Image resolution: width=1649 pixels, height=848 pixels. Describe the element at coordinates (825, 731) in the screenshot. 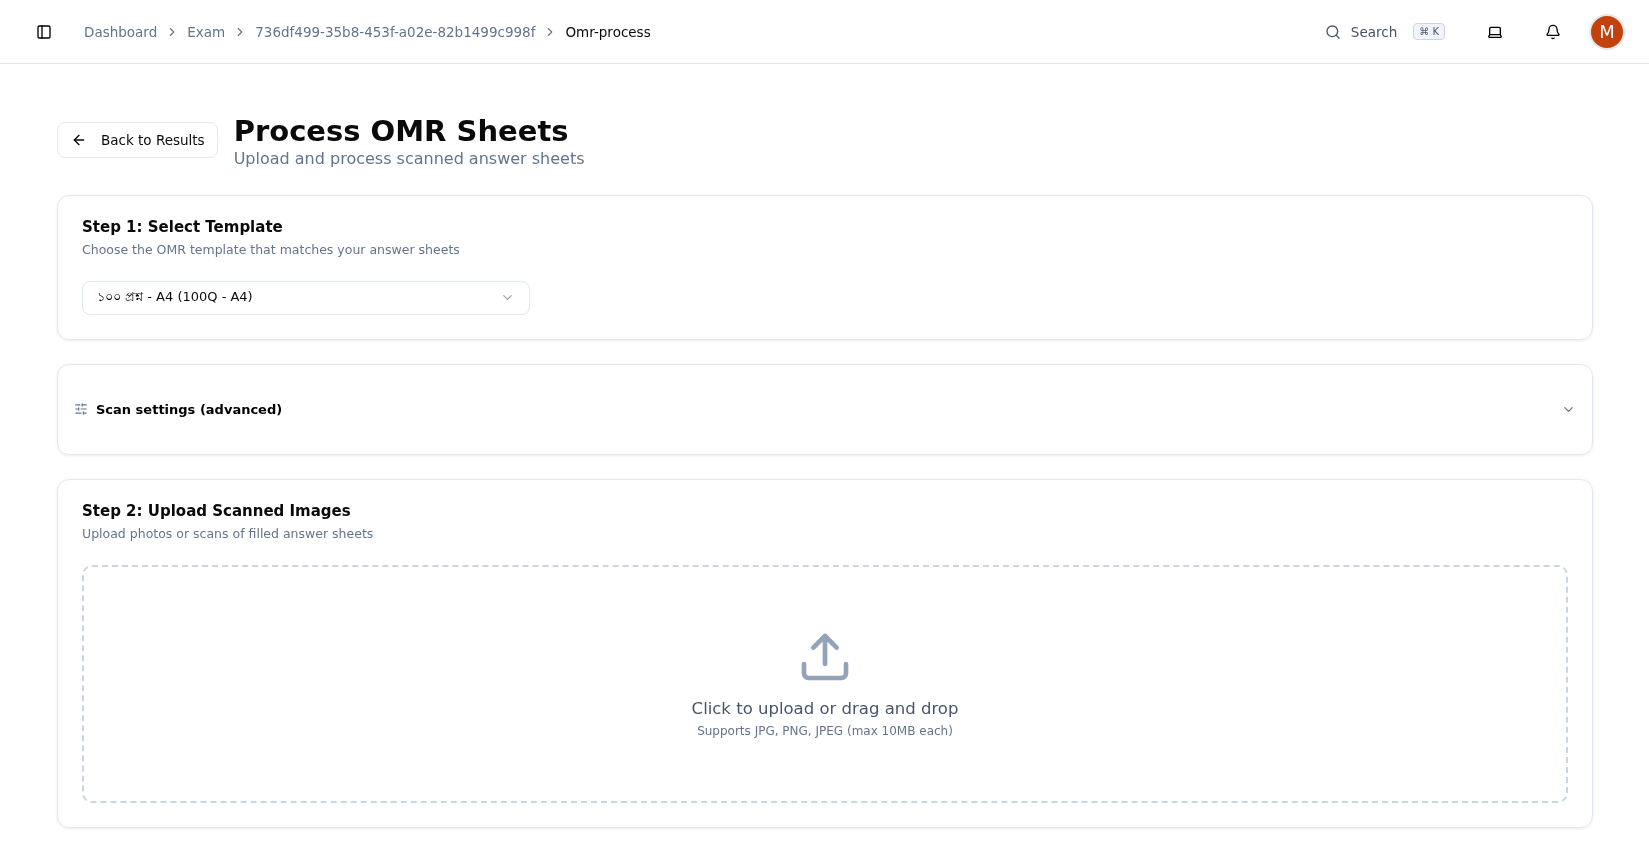

I see `dropzone-hint: Supports JPG, PNG, JPEG (max 10MB each)` at that location.